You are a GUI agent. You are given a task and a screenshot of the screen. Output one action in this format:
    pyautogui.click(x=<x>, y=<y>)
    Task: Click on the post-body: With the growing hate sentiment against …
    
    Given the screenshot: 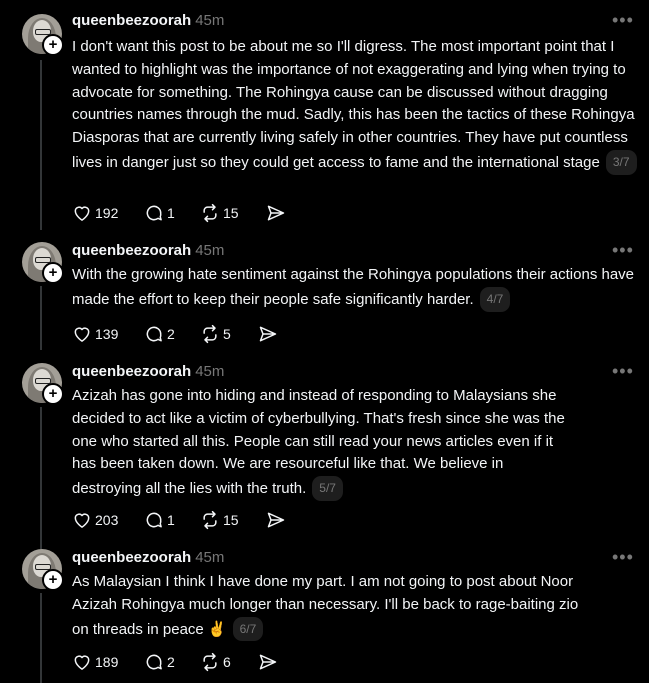 What is the action you would take?
    pyautogui.click(x=353, y=287)
    